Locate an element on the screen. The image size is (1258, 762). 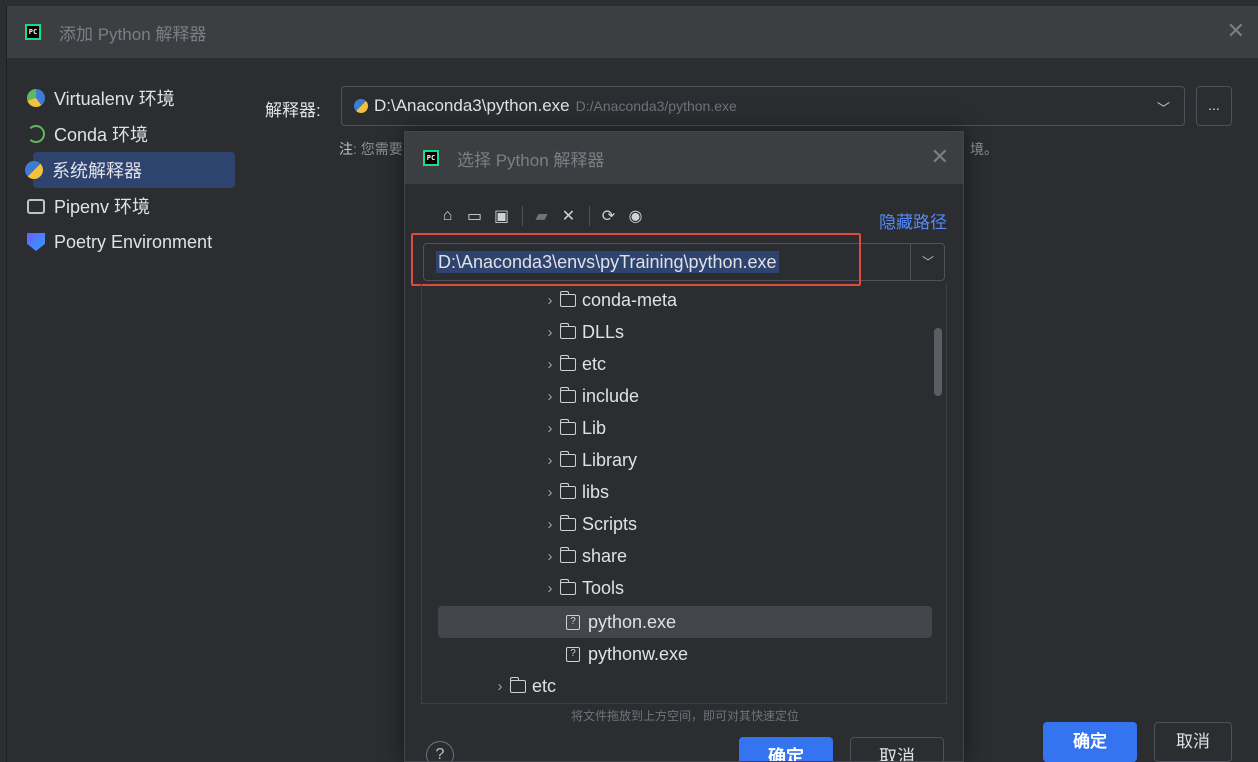
tree-row: › Library is located at coordinates (743, 460).